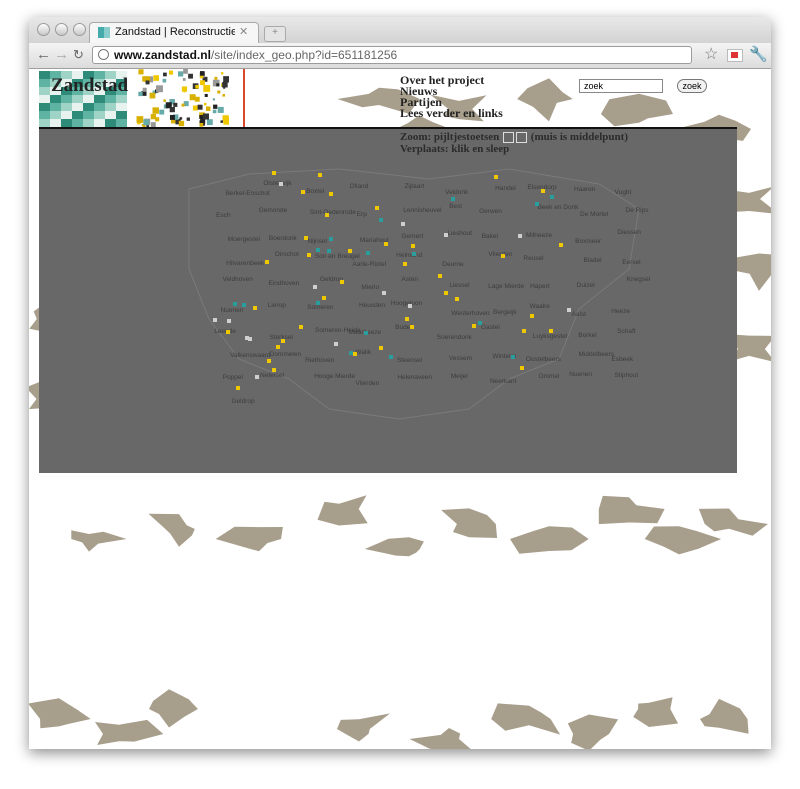 Image resolution: width=800 pixels, height=789 pixels. What do you see at coordinates (43, 29) in the screenshot?
I see `close-window-button` at bounding box center [43, 29].